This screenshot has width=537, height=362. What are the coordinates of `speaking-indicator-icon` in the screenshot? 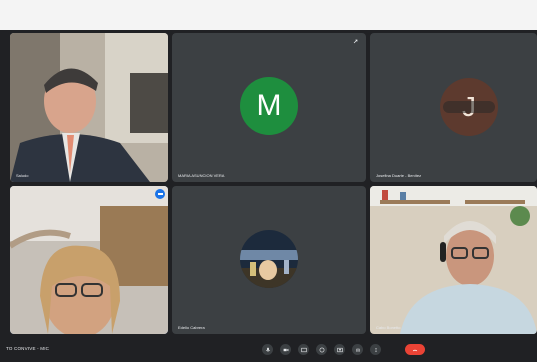 It's located at (160, 194).